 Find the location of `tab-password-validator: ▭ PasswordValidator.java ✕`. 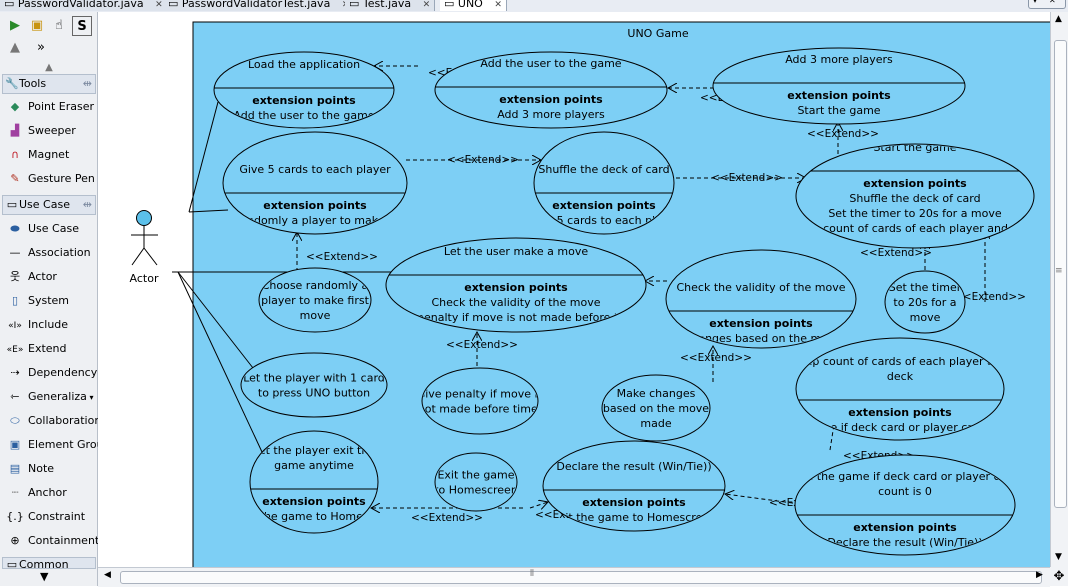

tab-password-validator: ▭ PasswordValidator.java ✕ is located at coordinates (84, 5).